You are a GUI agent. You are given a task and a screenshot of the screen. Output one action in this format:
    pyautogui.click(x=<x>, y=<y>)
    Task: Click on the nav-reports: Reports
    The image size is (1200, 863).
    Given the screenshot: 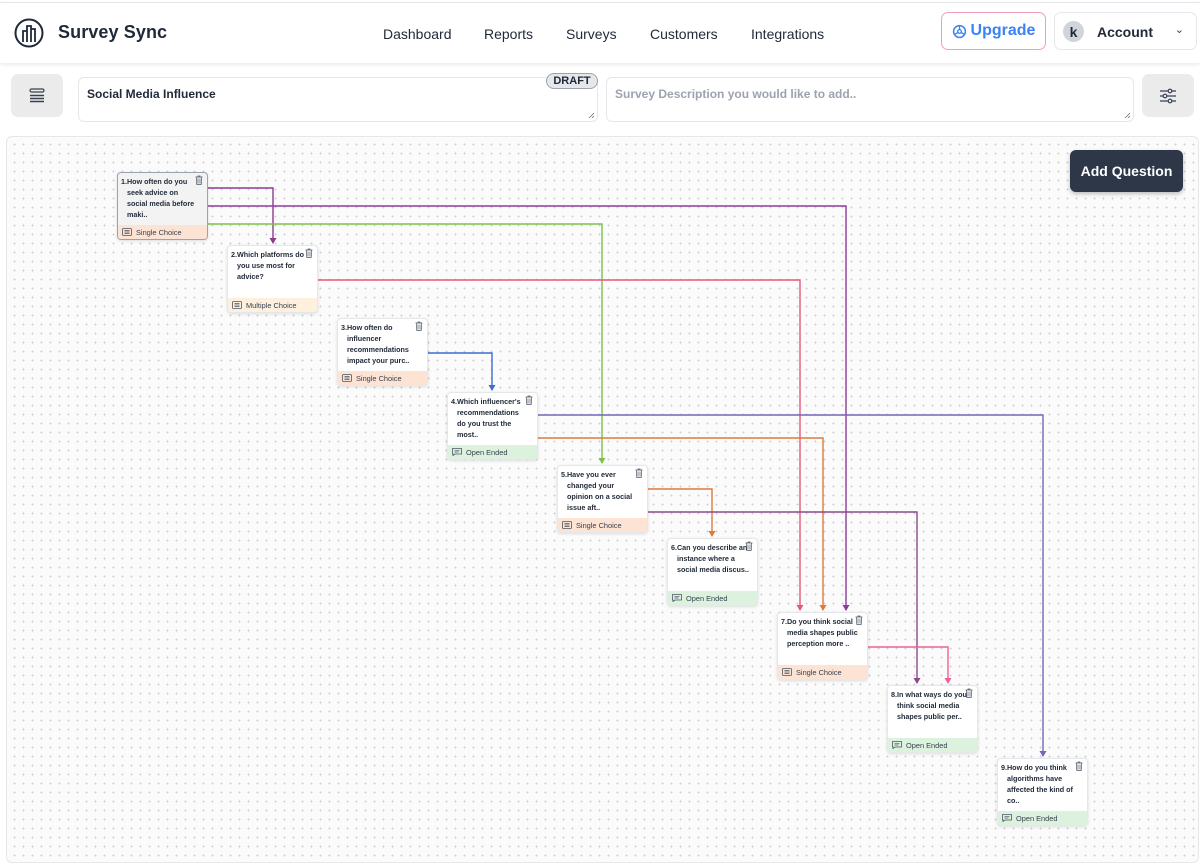 What is the action you would take?
    pyautogui.click(x=508, y=34)
    